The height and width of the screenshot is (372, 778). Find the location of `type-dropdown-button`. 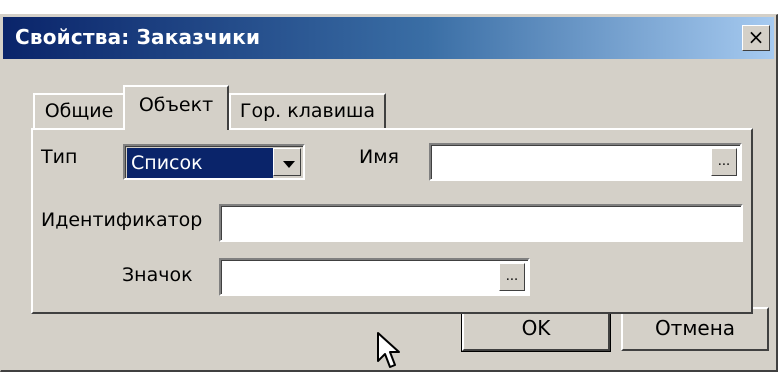

type-dropdown-button is located at coordinates (287, 162).